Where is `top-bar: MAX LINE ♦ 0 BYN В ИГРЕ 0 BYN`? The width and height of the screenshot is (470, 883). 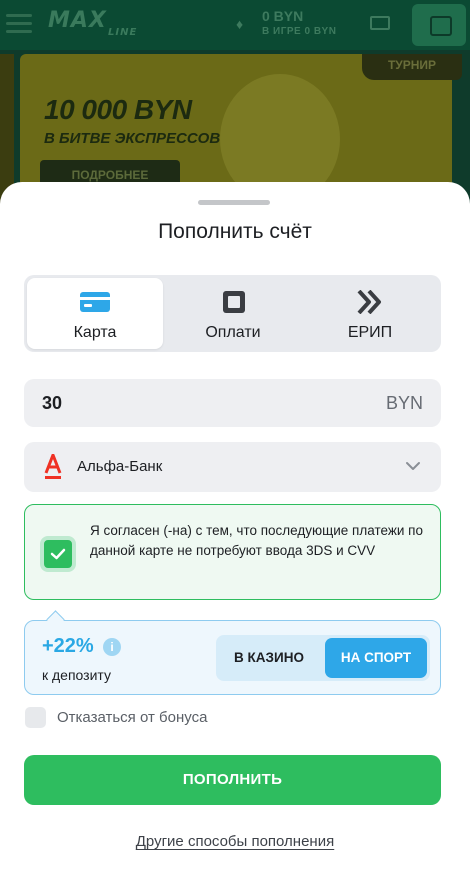
top-bar: MAX LINE ♦ 0 BYN В ИГРЕ 0 BYN is located at coordinates (235, 25).